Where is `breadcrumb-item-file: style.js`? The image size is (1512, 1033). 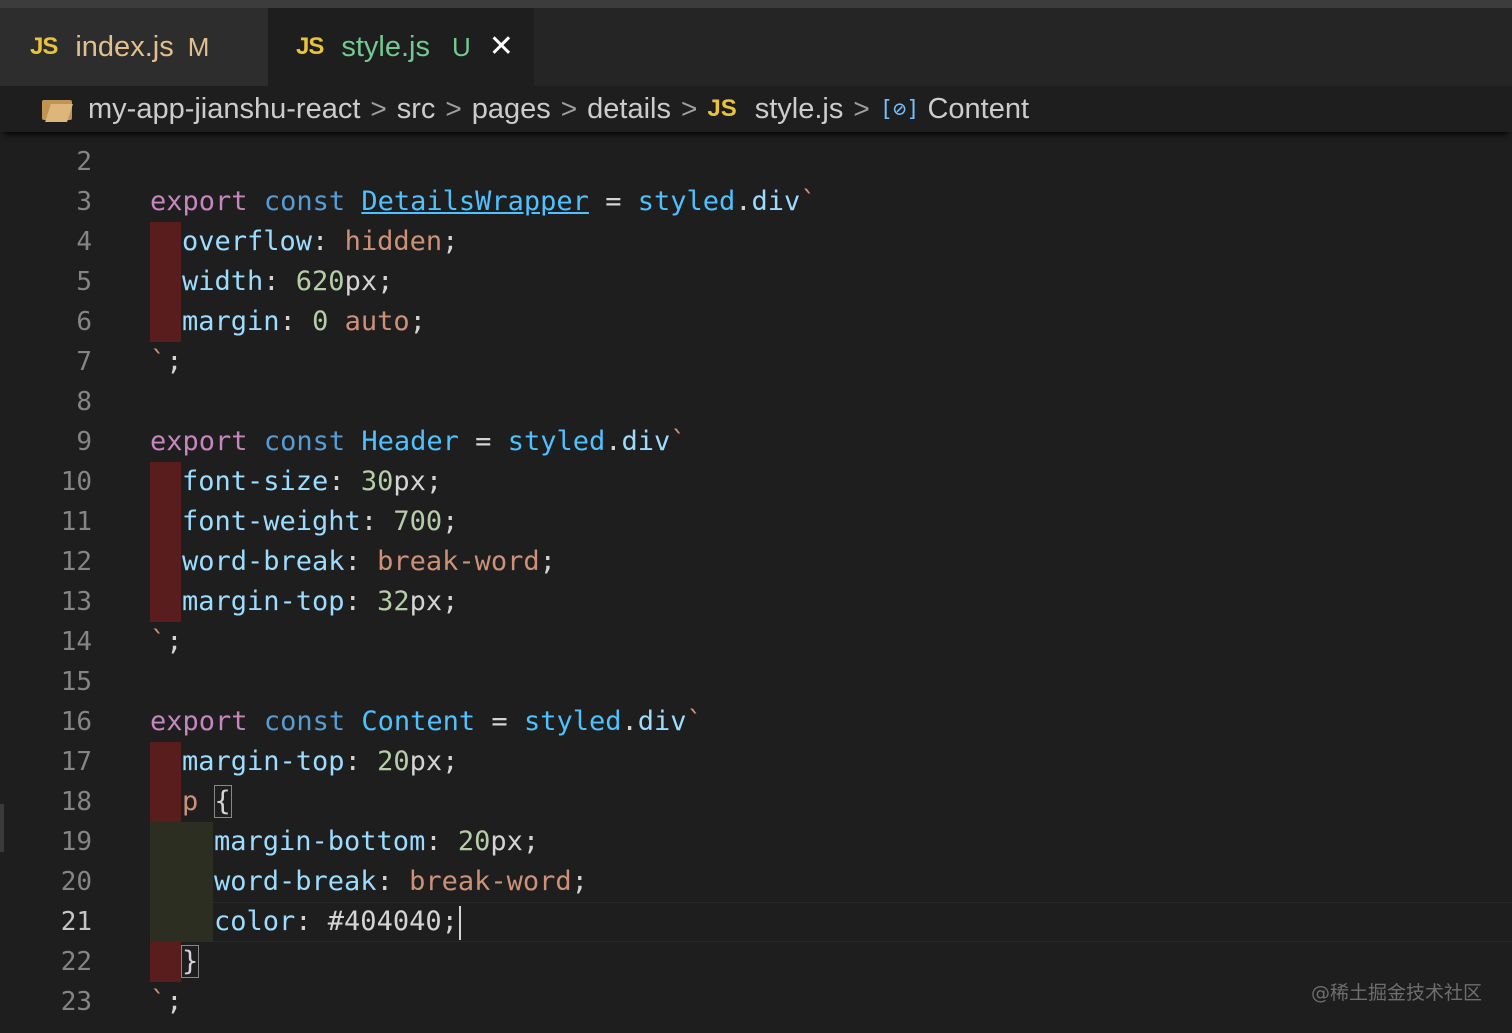
breadcrumb-item-file: style.js is located at coordinates (799, 109).